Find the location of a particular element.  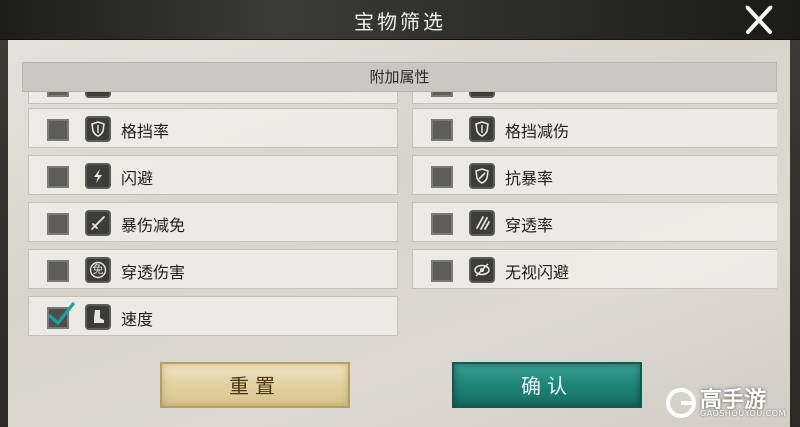

brand-logo-icon is located at coordinates (681, 403).